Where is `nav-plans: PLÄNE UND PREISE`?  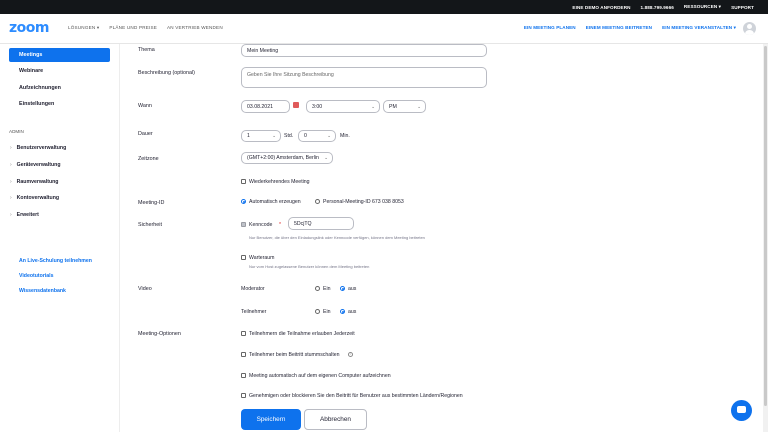 nav-plans: PLÄNE UND PREISE is located at coordinates (133, 28).